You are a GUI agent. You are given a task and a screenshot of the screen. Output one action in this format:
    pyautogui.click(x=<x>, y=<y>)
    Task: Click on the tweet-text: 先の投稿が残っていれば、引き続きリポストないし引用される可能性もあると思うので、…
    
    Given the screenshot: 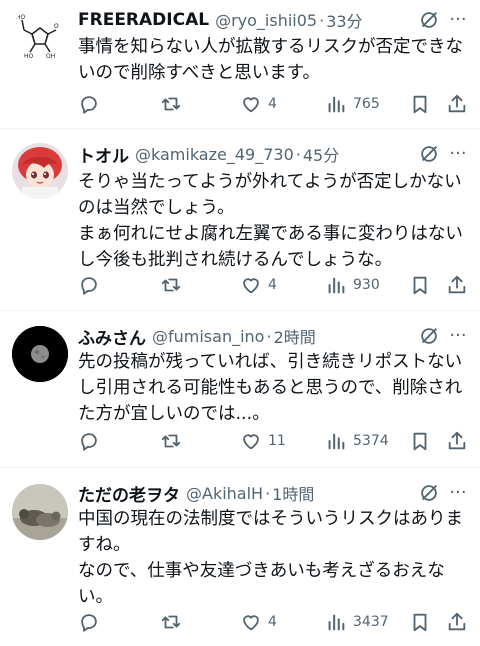 What is the action you would take?
    pyautogui.click(x=270, y=388)
    